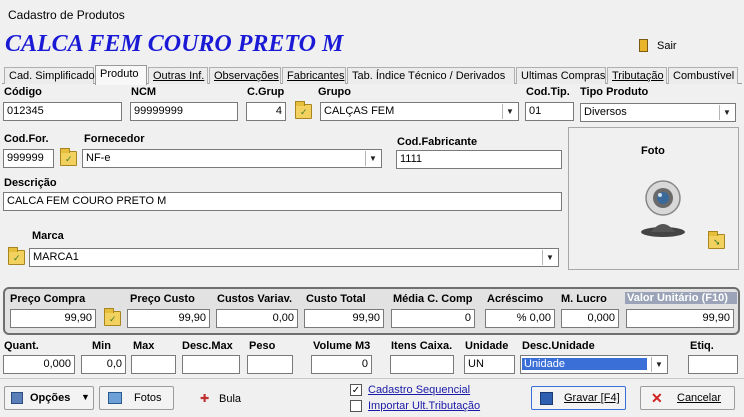 The width and height of the screenshot is (744, 417). Describe the element at coordinates (114, 139) in the screenshot. I see `fornecedor-label: Fornecedor` at that location.